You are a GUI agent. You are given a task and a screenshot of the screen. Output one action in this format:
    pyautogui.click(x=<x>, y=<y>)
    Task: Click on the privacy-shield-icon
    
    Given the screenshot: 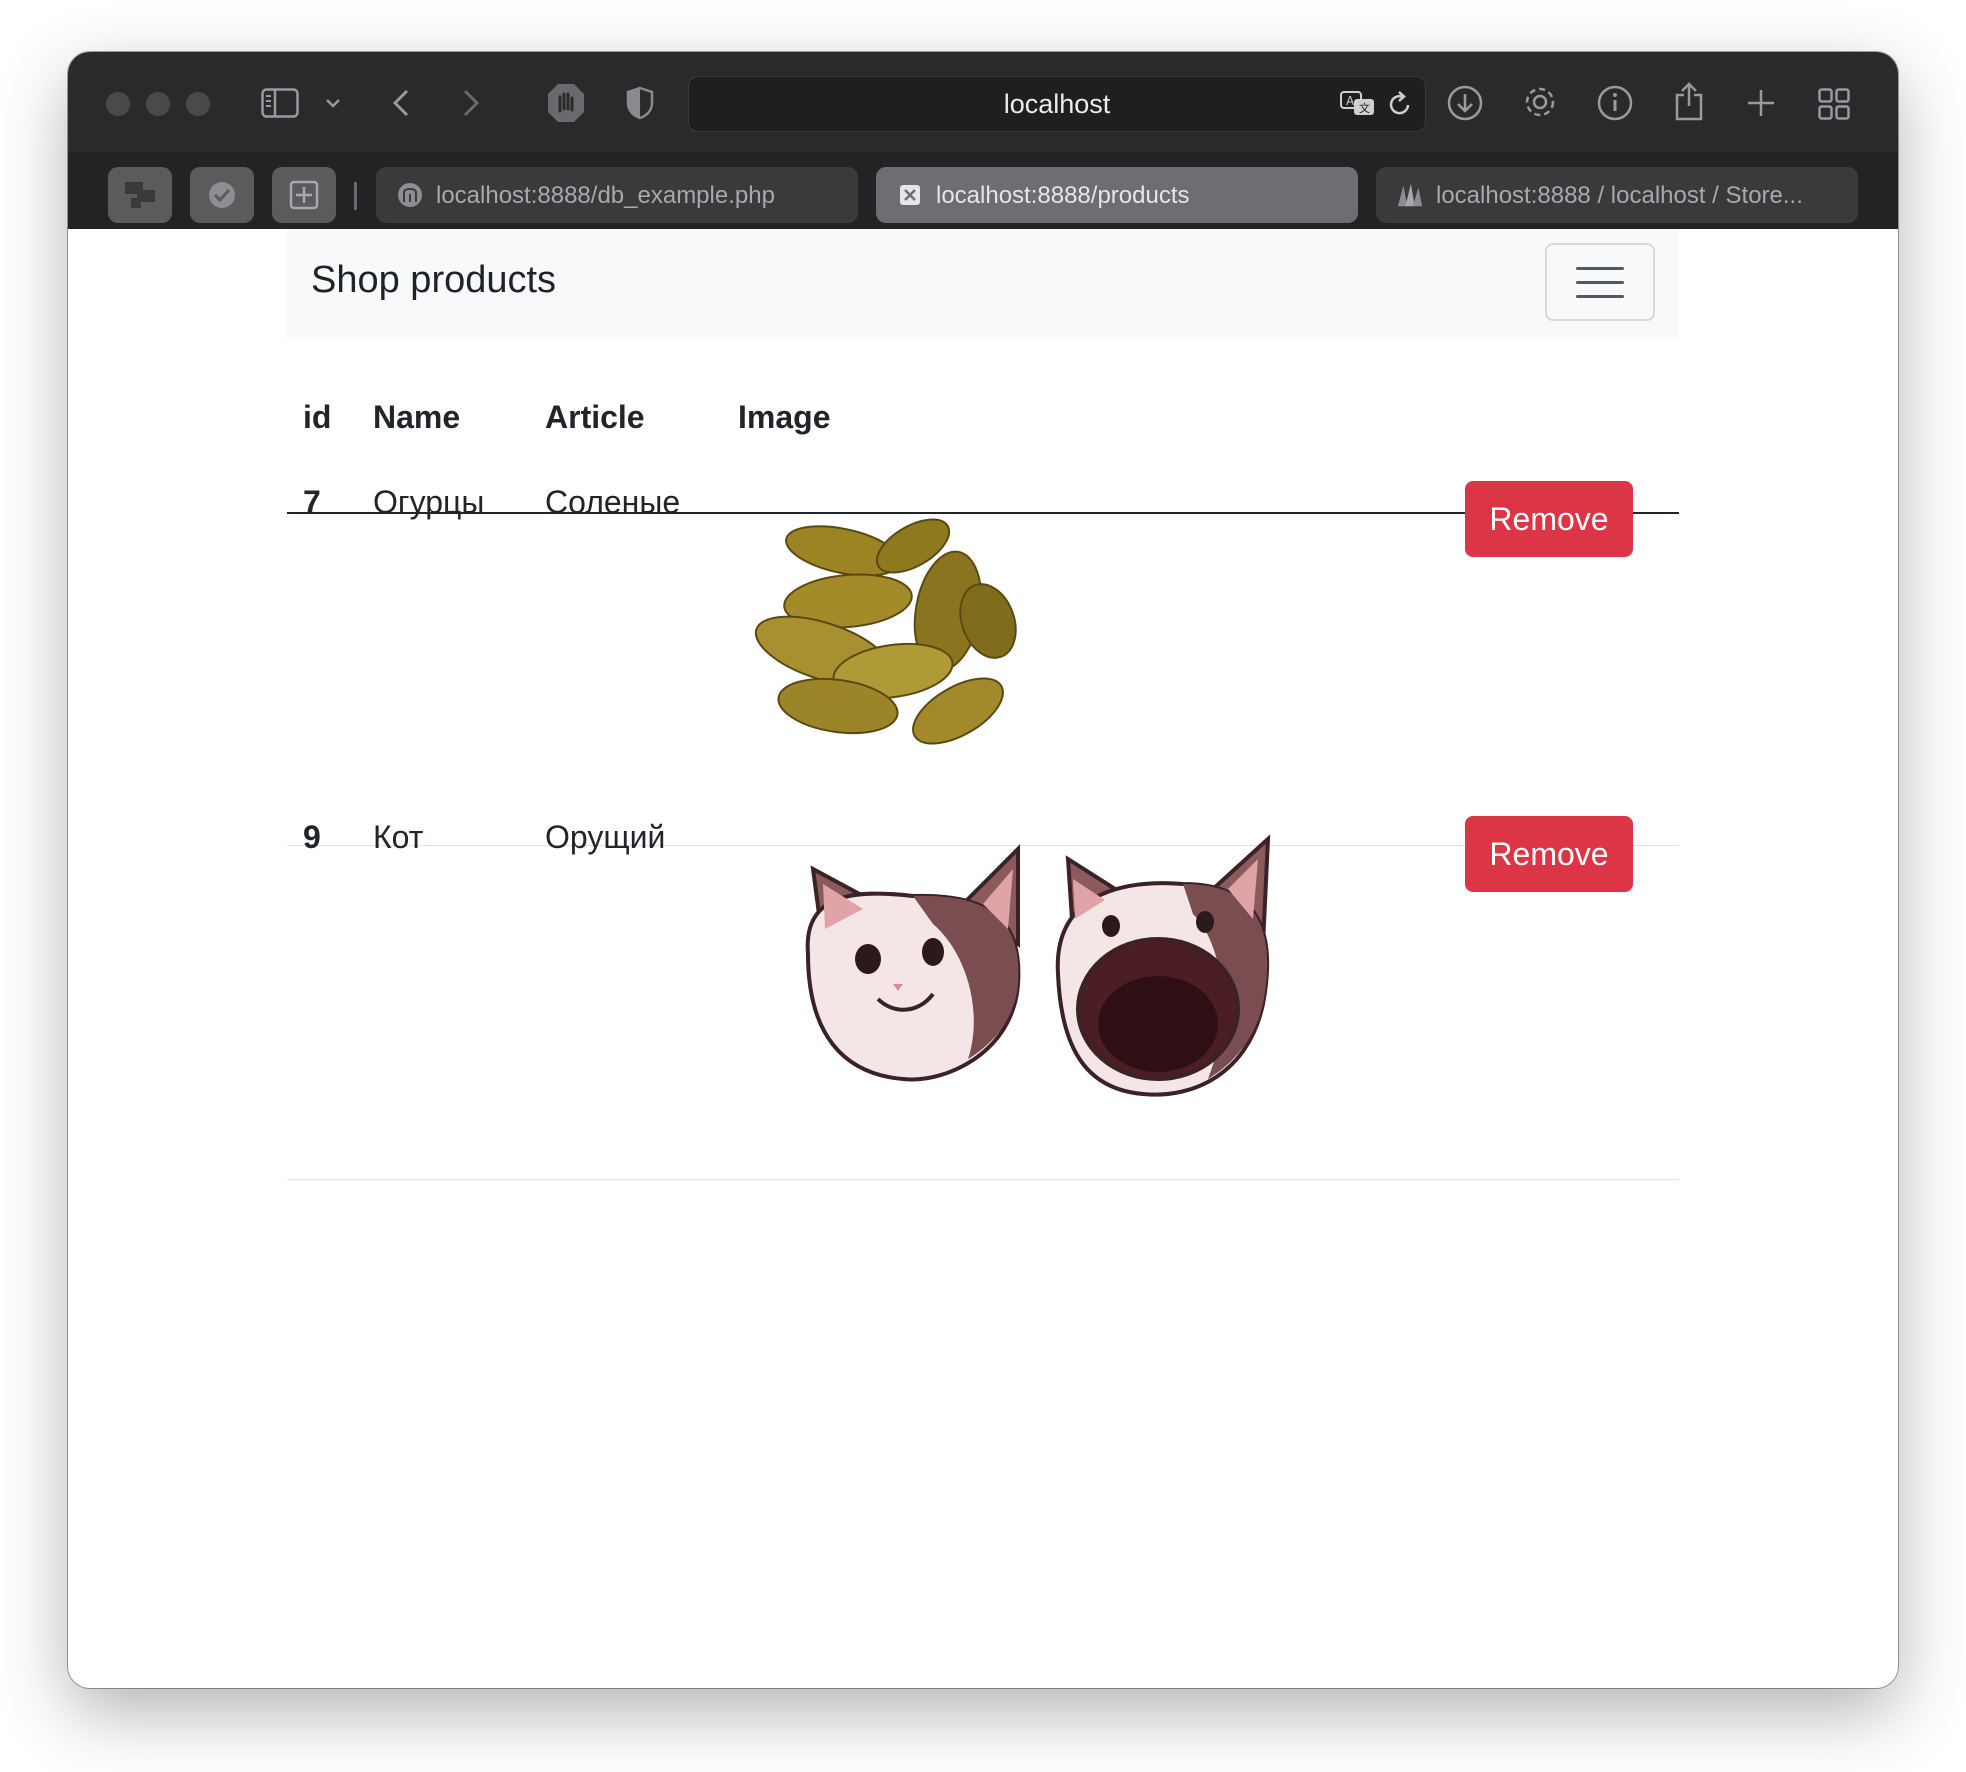 What is the action you would take?
    pyautogui.click(x=640, y=103)
    